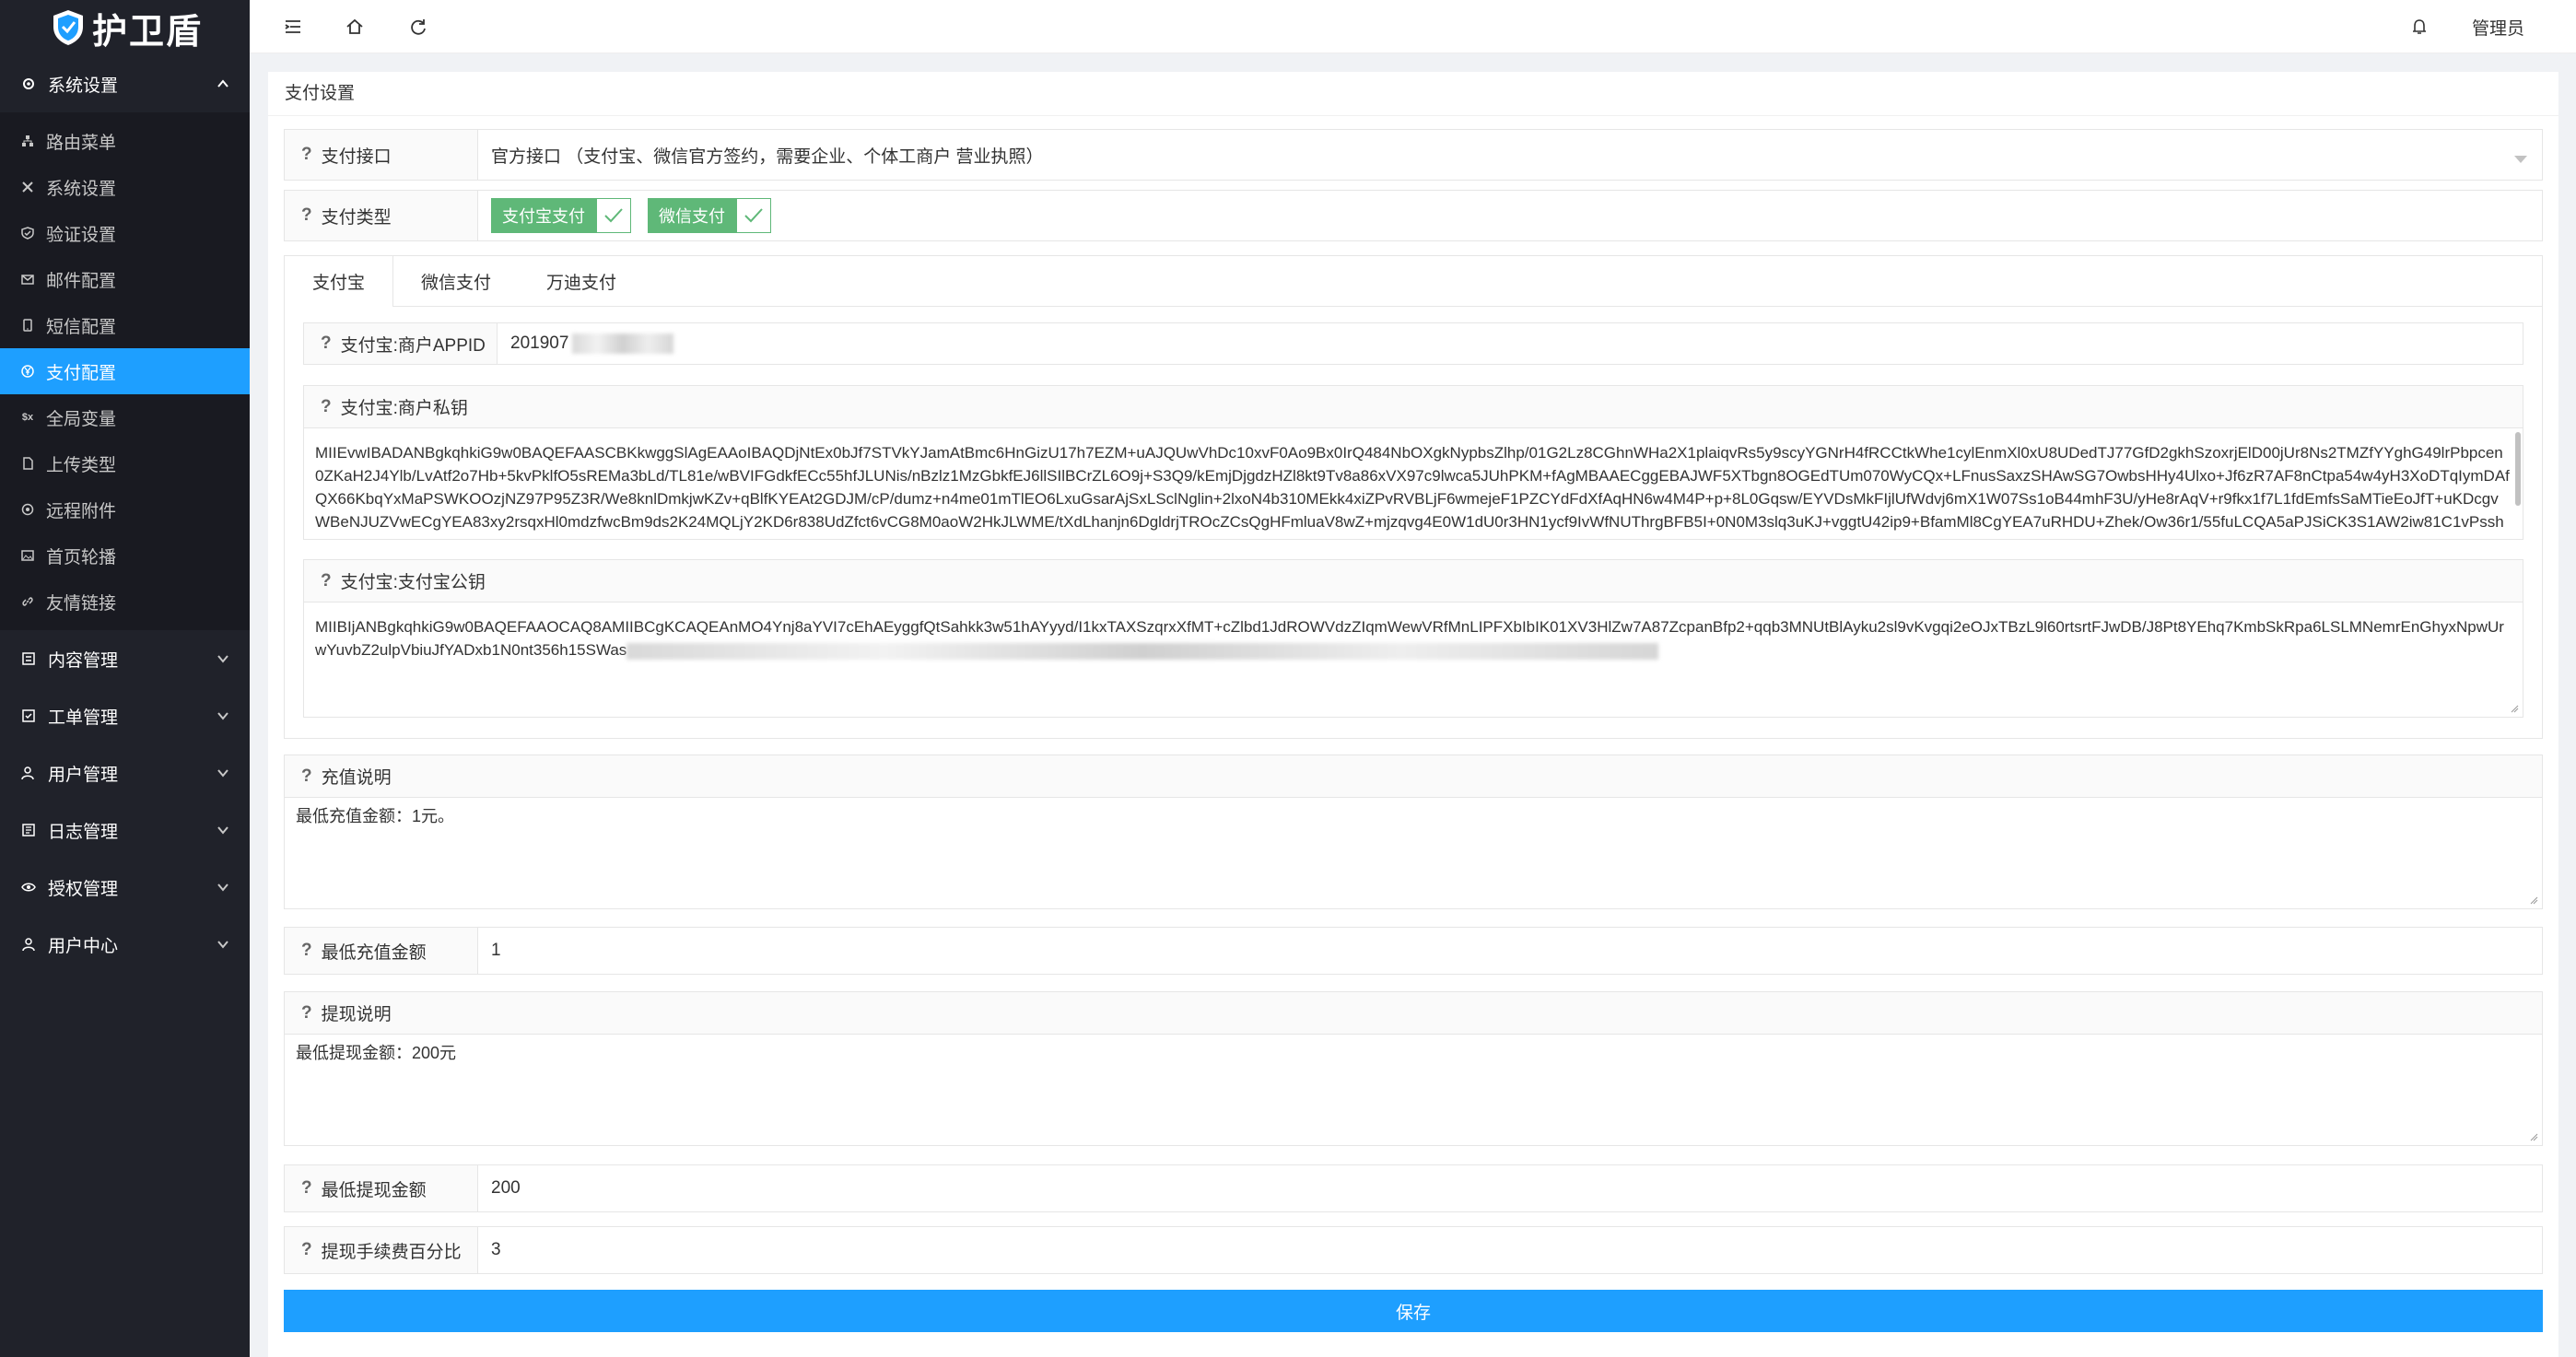 The height and width of the screenshot is (1357, 2576). What do you see at coordinates (418, 27) in the screenshot?
I see `refresh-icon` at bounding box center [418, 27].